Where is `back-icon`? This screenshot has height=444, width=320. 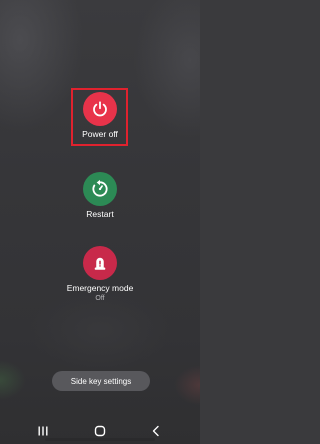 back-icon is located at coordinates (155, 431).